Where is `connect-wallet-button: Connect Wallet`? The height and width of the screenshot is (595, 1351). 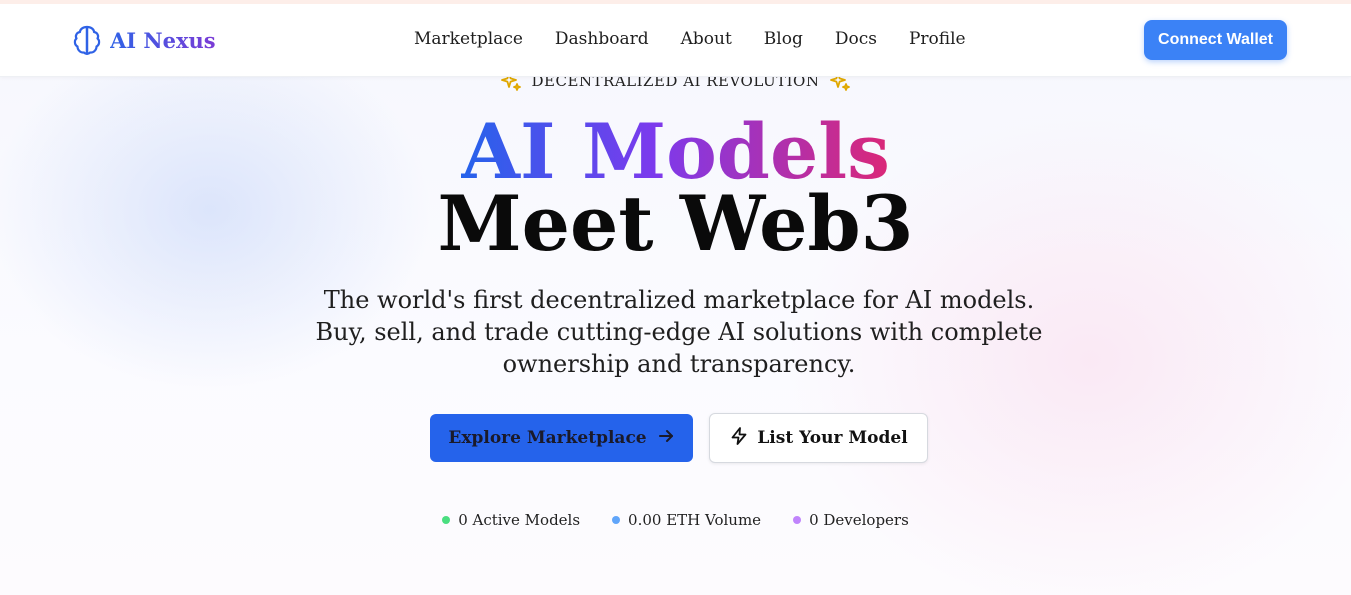 connect-wallet-button: Connect Wallet is located at coordinates (1215, 40).